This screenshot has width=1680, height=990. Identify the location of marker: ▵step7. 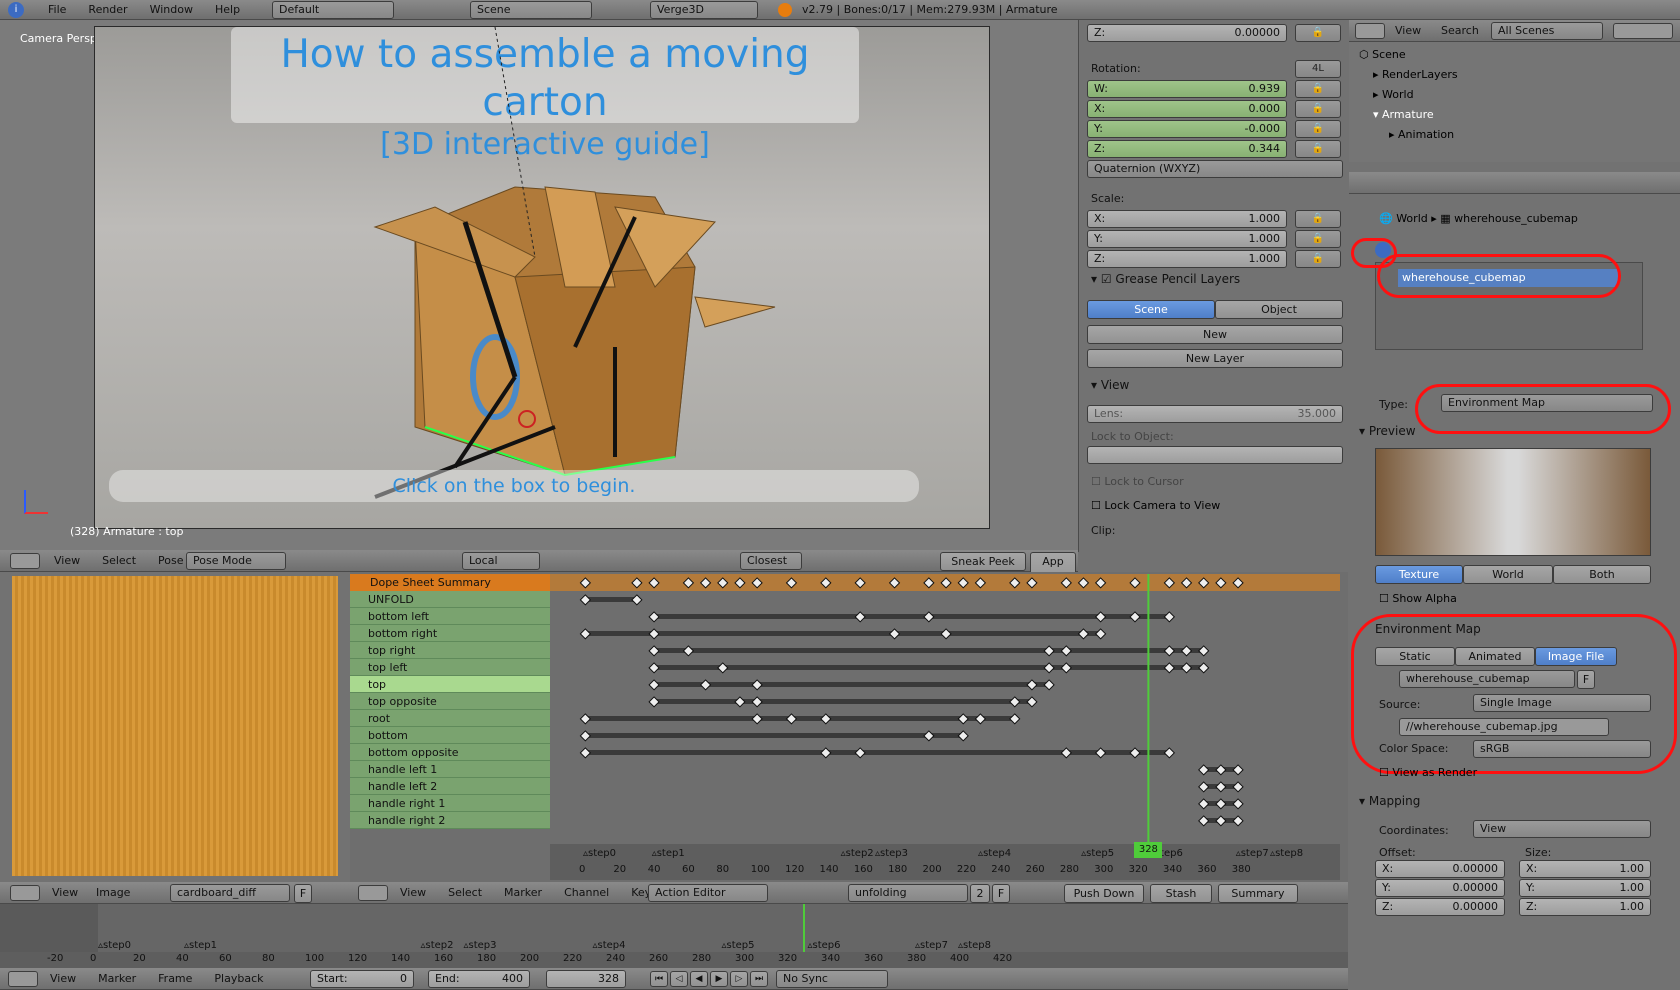
(1252, 853).